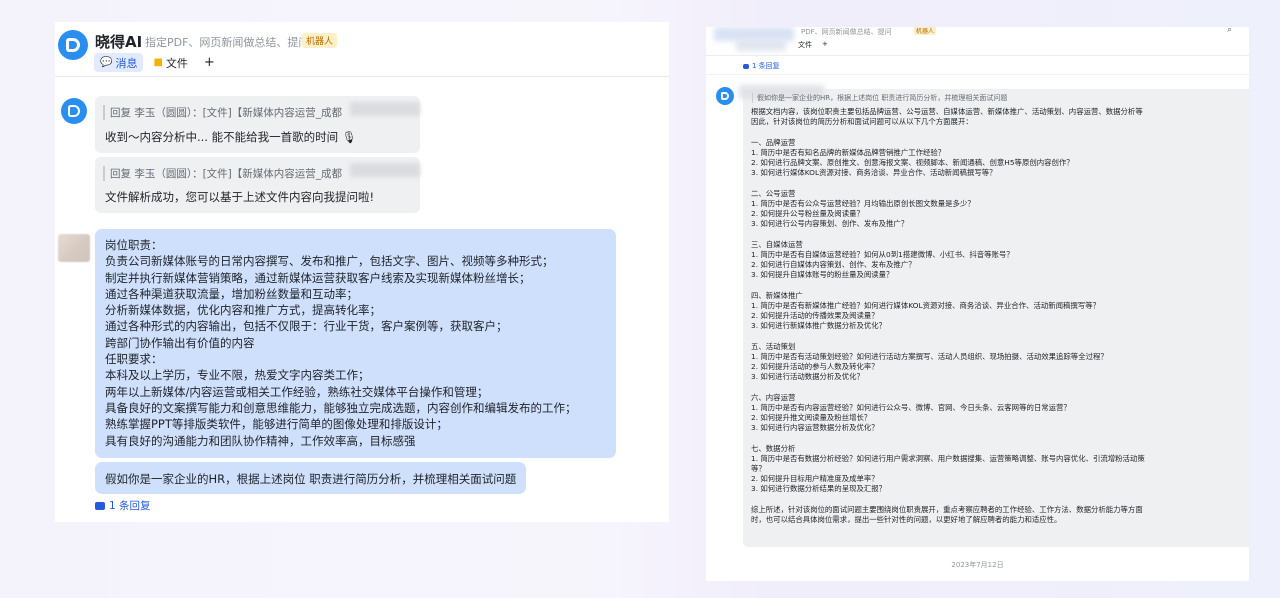 Image resolution: width=1280 pixels, height=598 pixels. I want to click on jd-line: 熟练掌握PPT等排版类软件，能够进行简单的图像处理和排版设计；, so click(276, 424).